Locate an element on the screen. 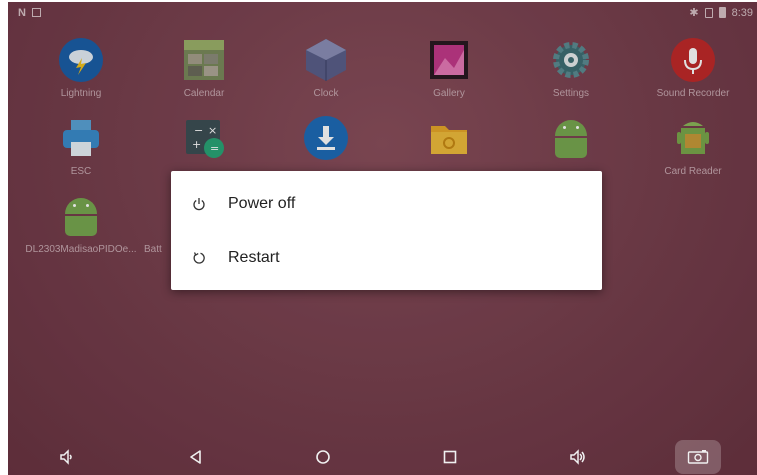 This screenshot has height=475, width=757. restart-option: Restart is located at coordinates (386, 258).